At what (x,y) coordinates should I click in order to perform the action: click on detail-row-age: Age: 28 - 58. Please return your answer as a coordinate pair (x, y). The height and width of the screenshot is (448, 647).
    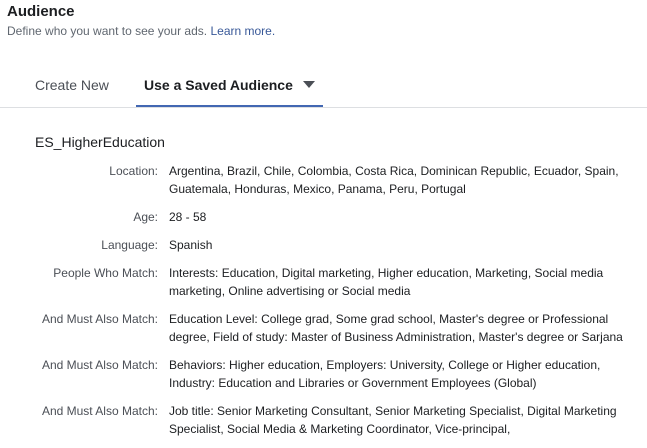
    Looking at the image, I should click on (323, 217).